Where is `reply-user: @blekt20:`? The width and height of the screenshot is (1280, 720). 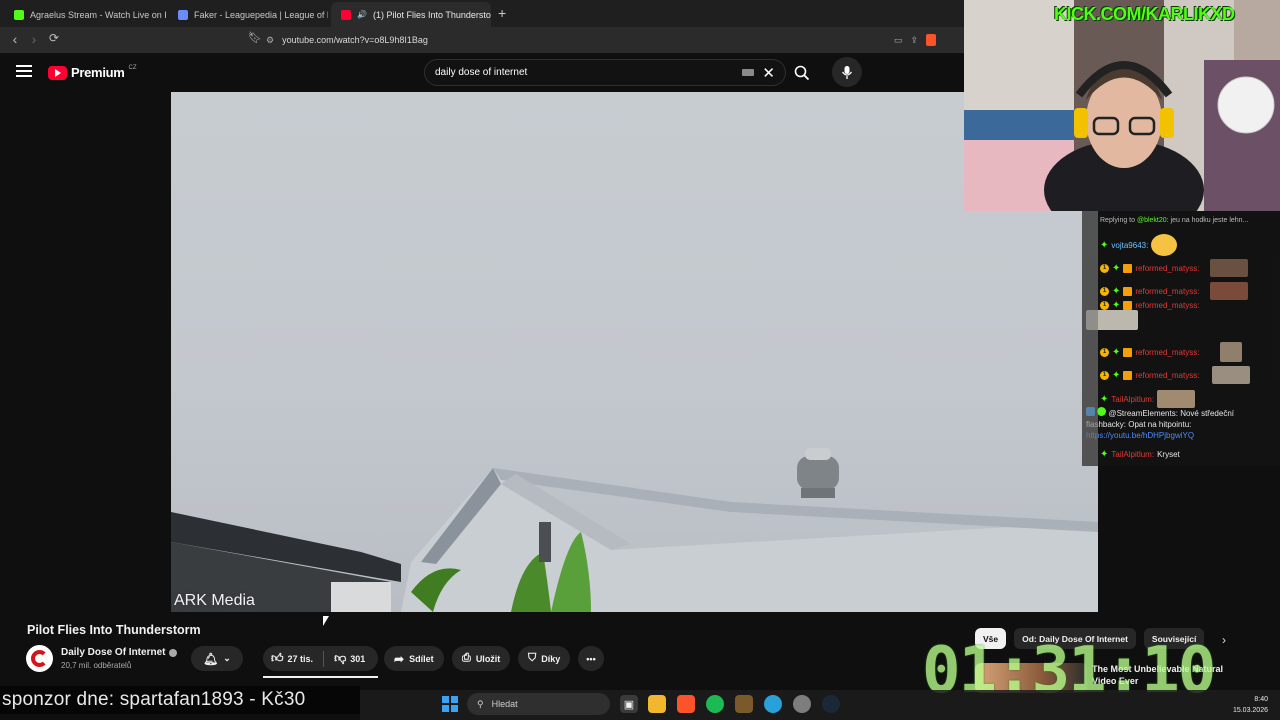
reply-user: @blekt20: is located at coordinates (1152, 220).